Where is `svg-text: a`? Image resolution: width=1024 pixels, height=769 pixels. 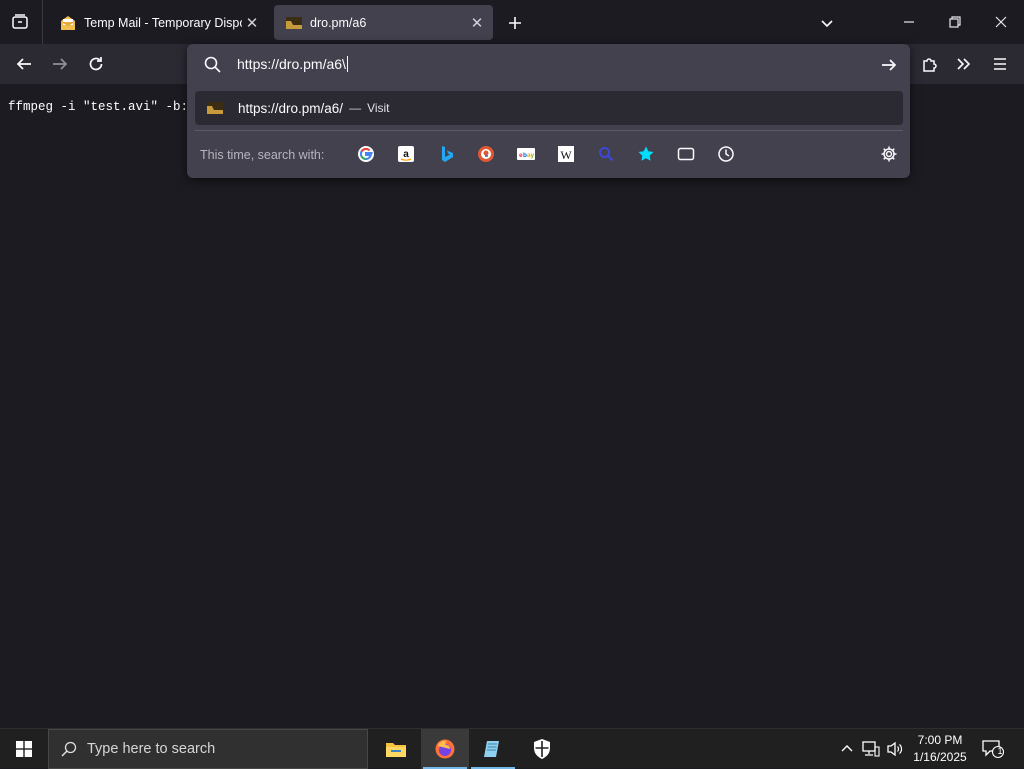 svg-text: a is located at coordinates (406, 154).